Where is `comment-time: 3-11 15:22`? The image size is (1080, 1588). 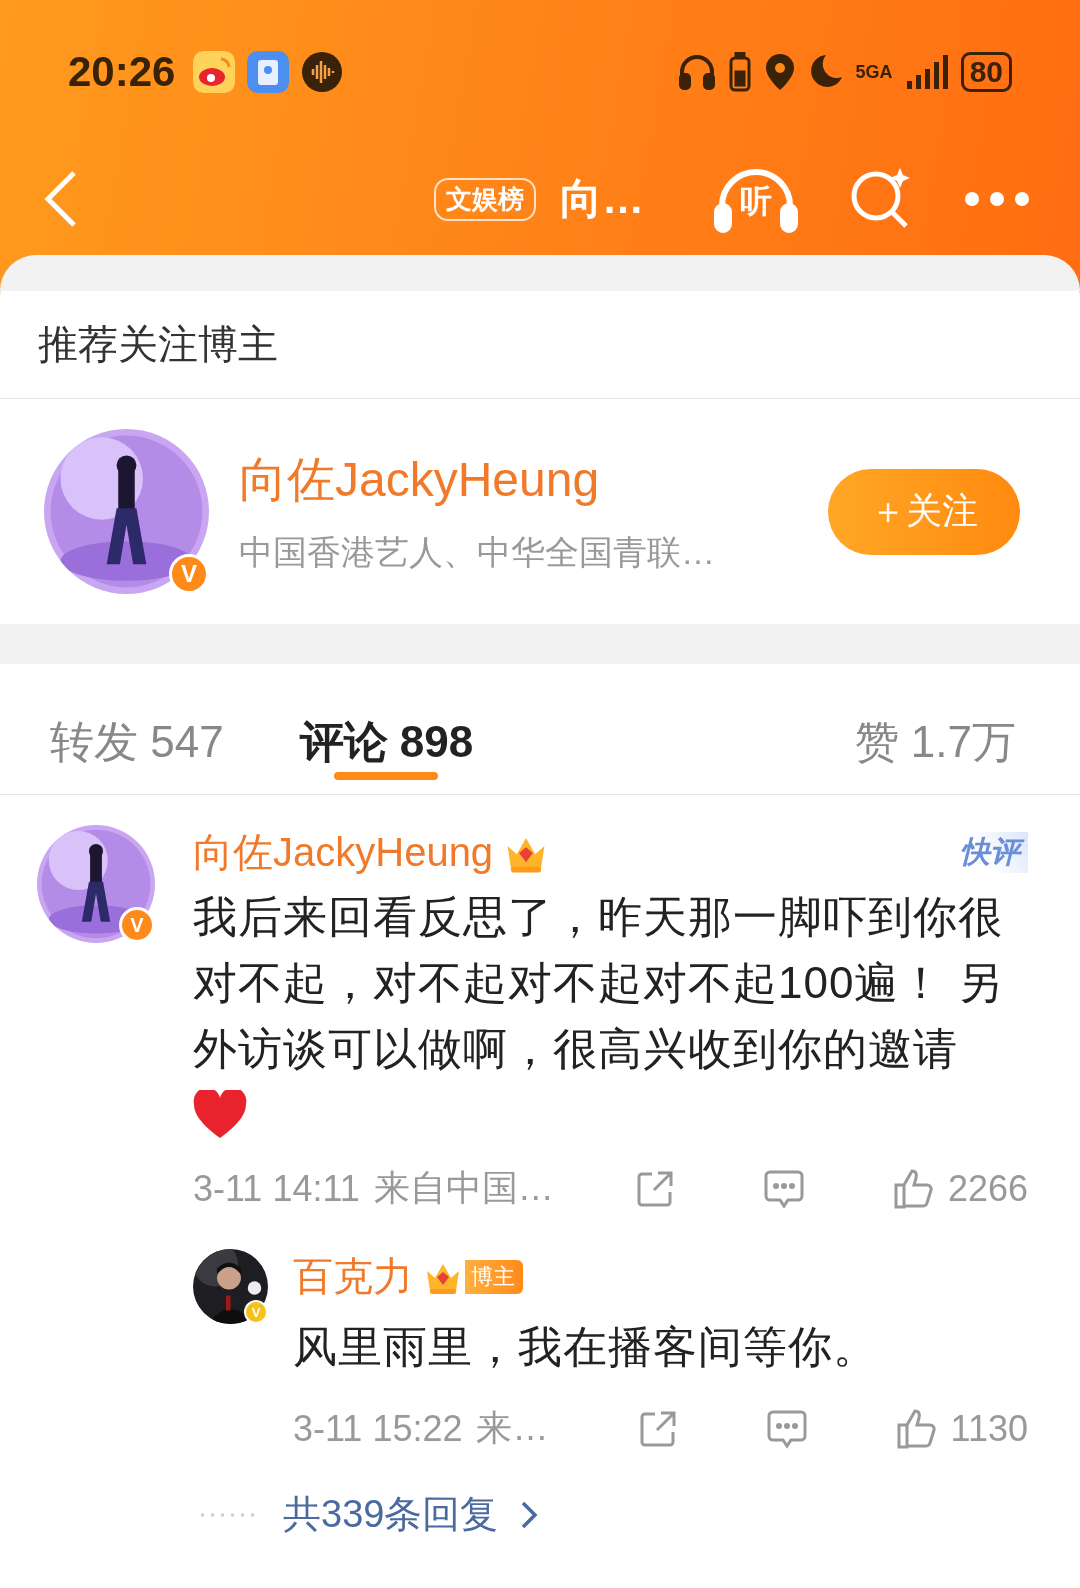
comment-time: 3-11 15:22 is located at coordinates (378, 1428).